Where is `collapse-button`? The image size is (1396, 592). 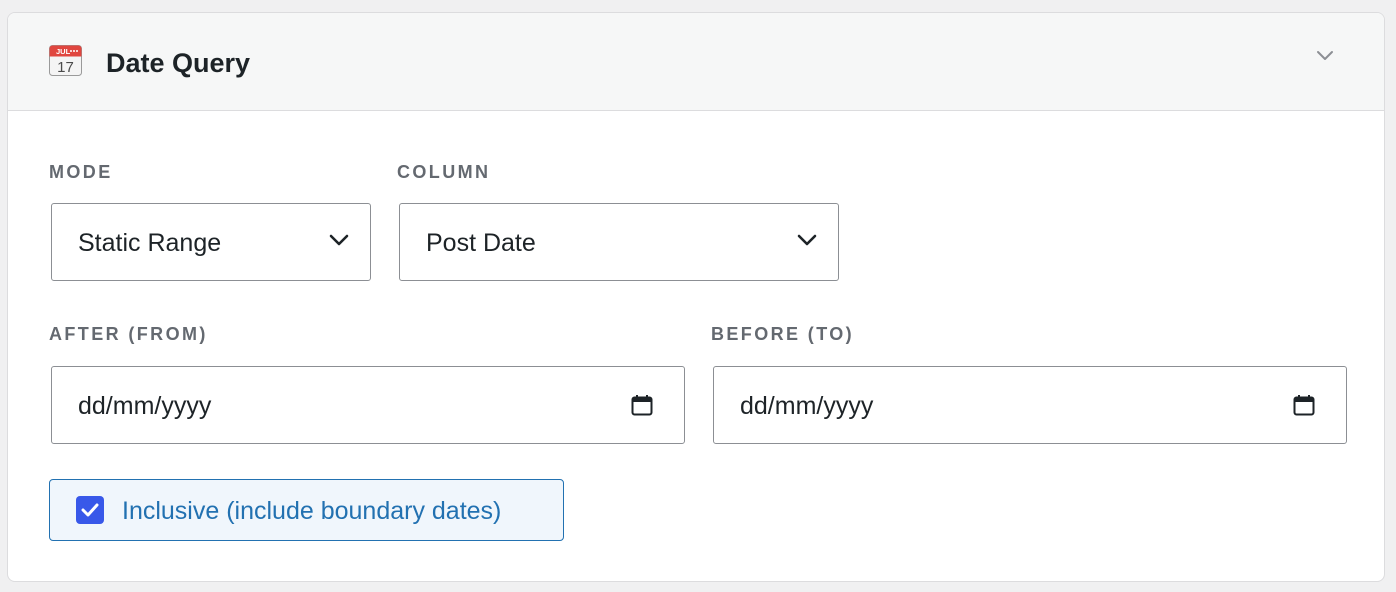 collapse-button is located at coordinates (1325, 56).